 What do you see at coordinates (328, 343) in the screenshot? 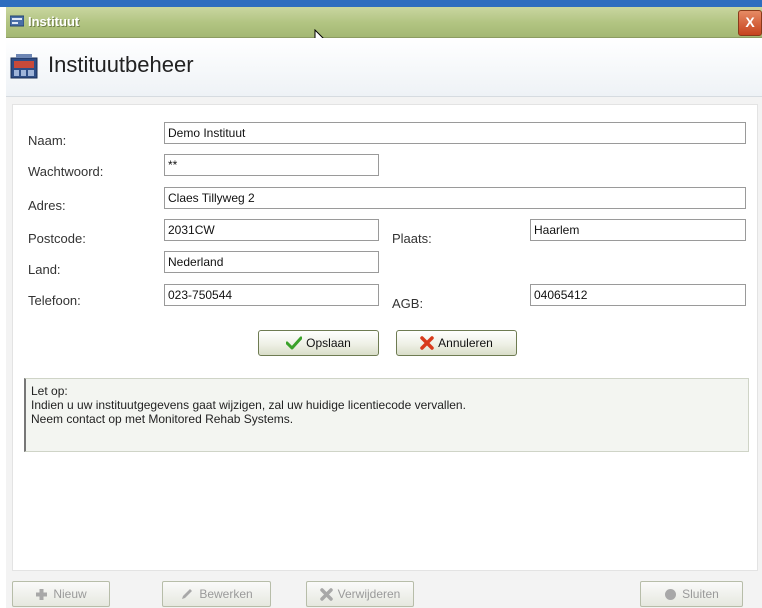
I see `save-button-label: Opslaan` at bounding box center [328, 343].